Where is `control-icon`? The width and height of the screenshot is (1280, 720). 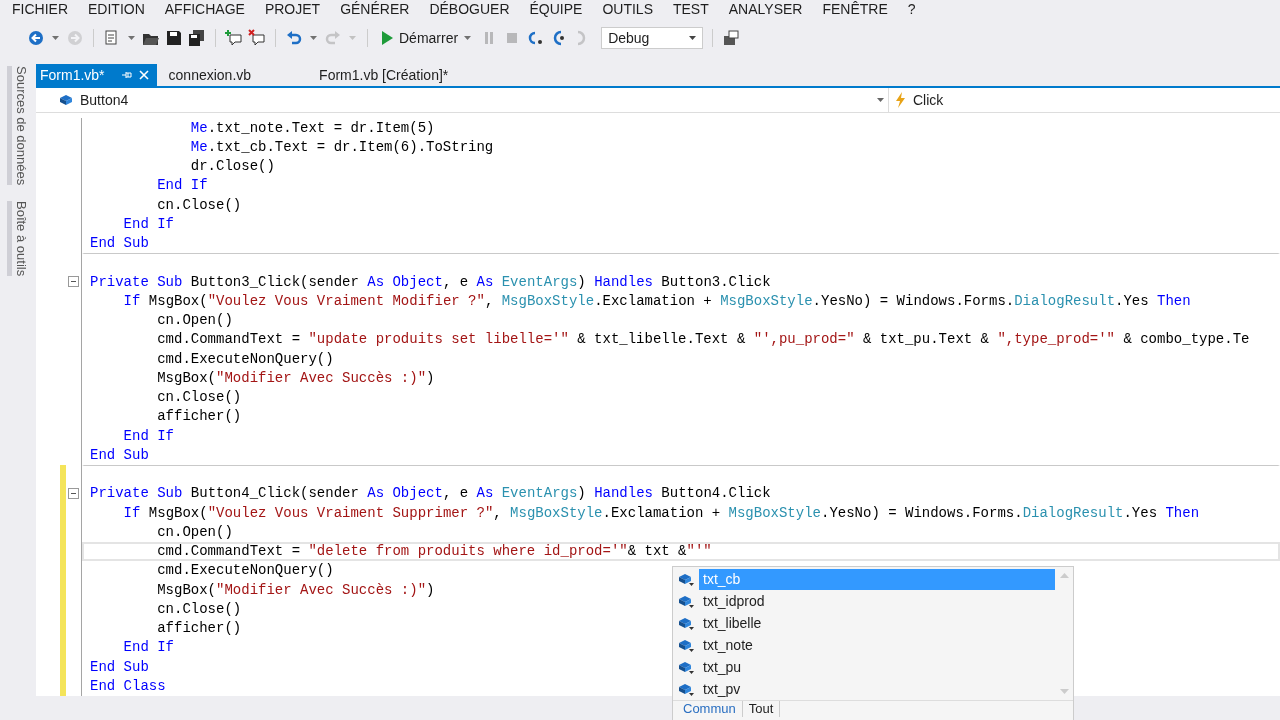
control-icon is located at coordinates (66, 100).